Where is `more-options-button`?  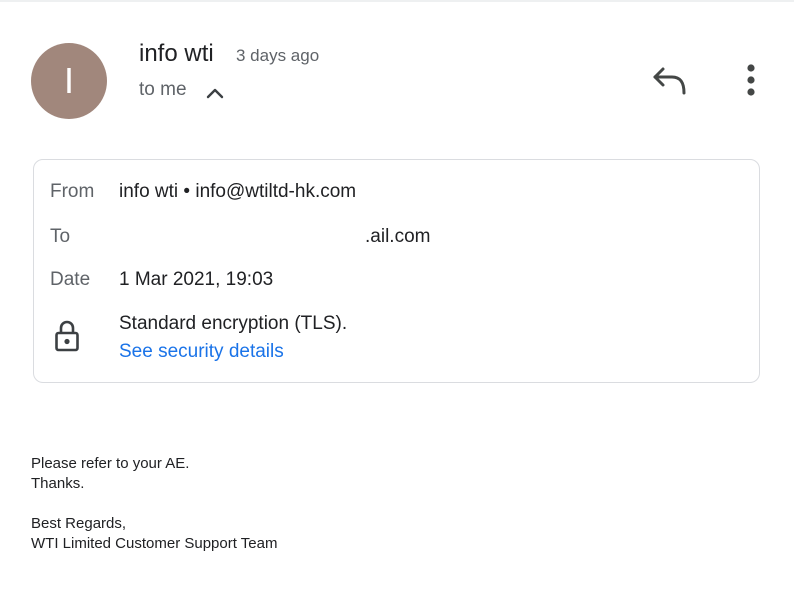
more-options-button is located at coordinates (751, 80).